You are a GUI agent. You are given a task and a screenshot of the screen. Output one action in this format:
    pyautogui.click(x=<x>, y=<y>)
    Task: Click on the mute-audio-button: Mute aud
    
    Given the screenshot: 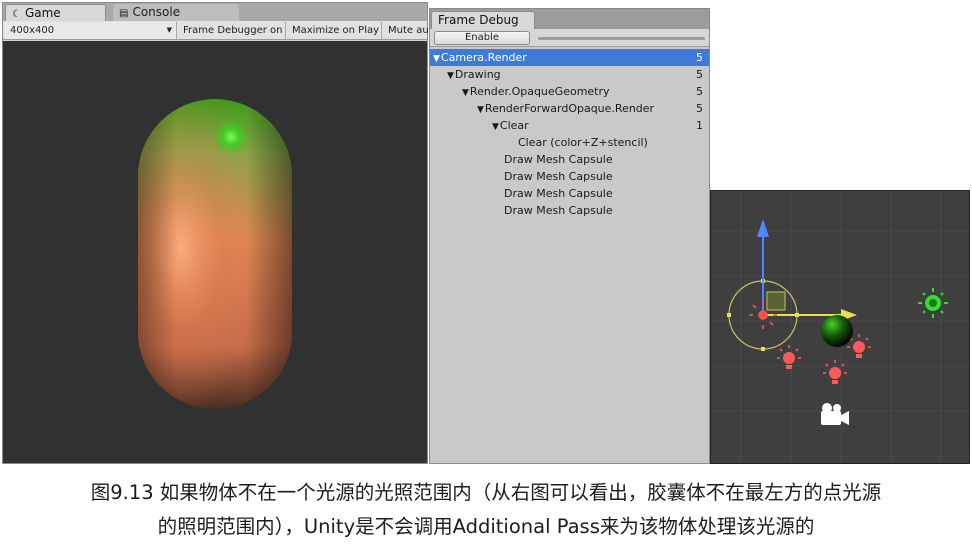 What is the action you would take?
    pyautogui.click(x=406, y=30)
    